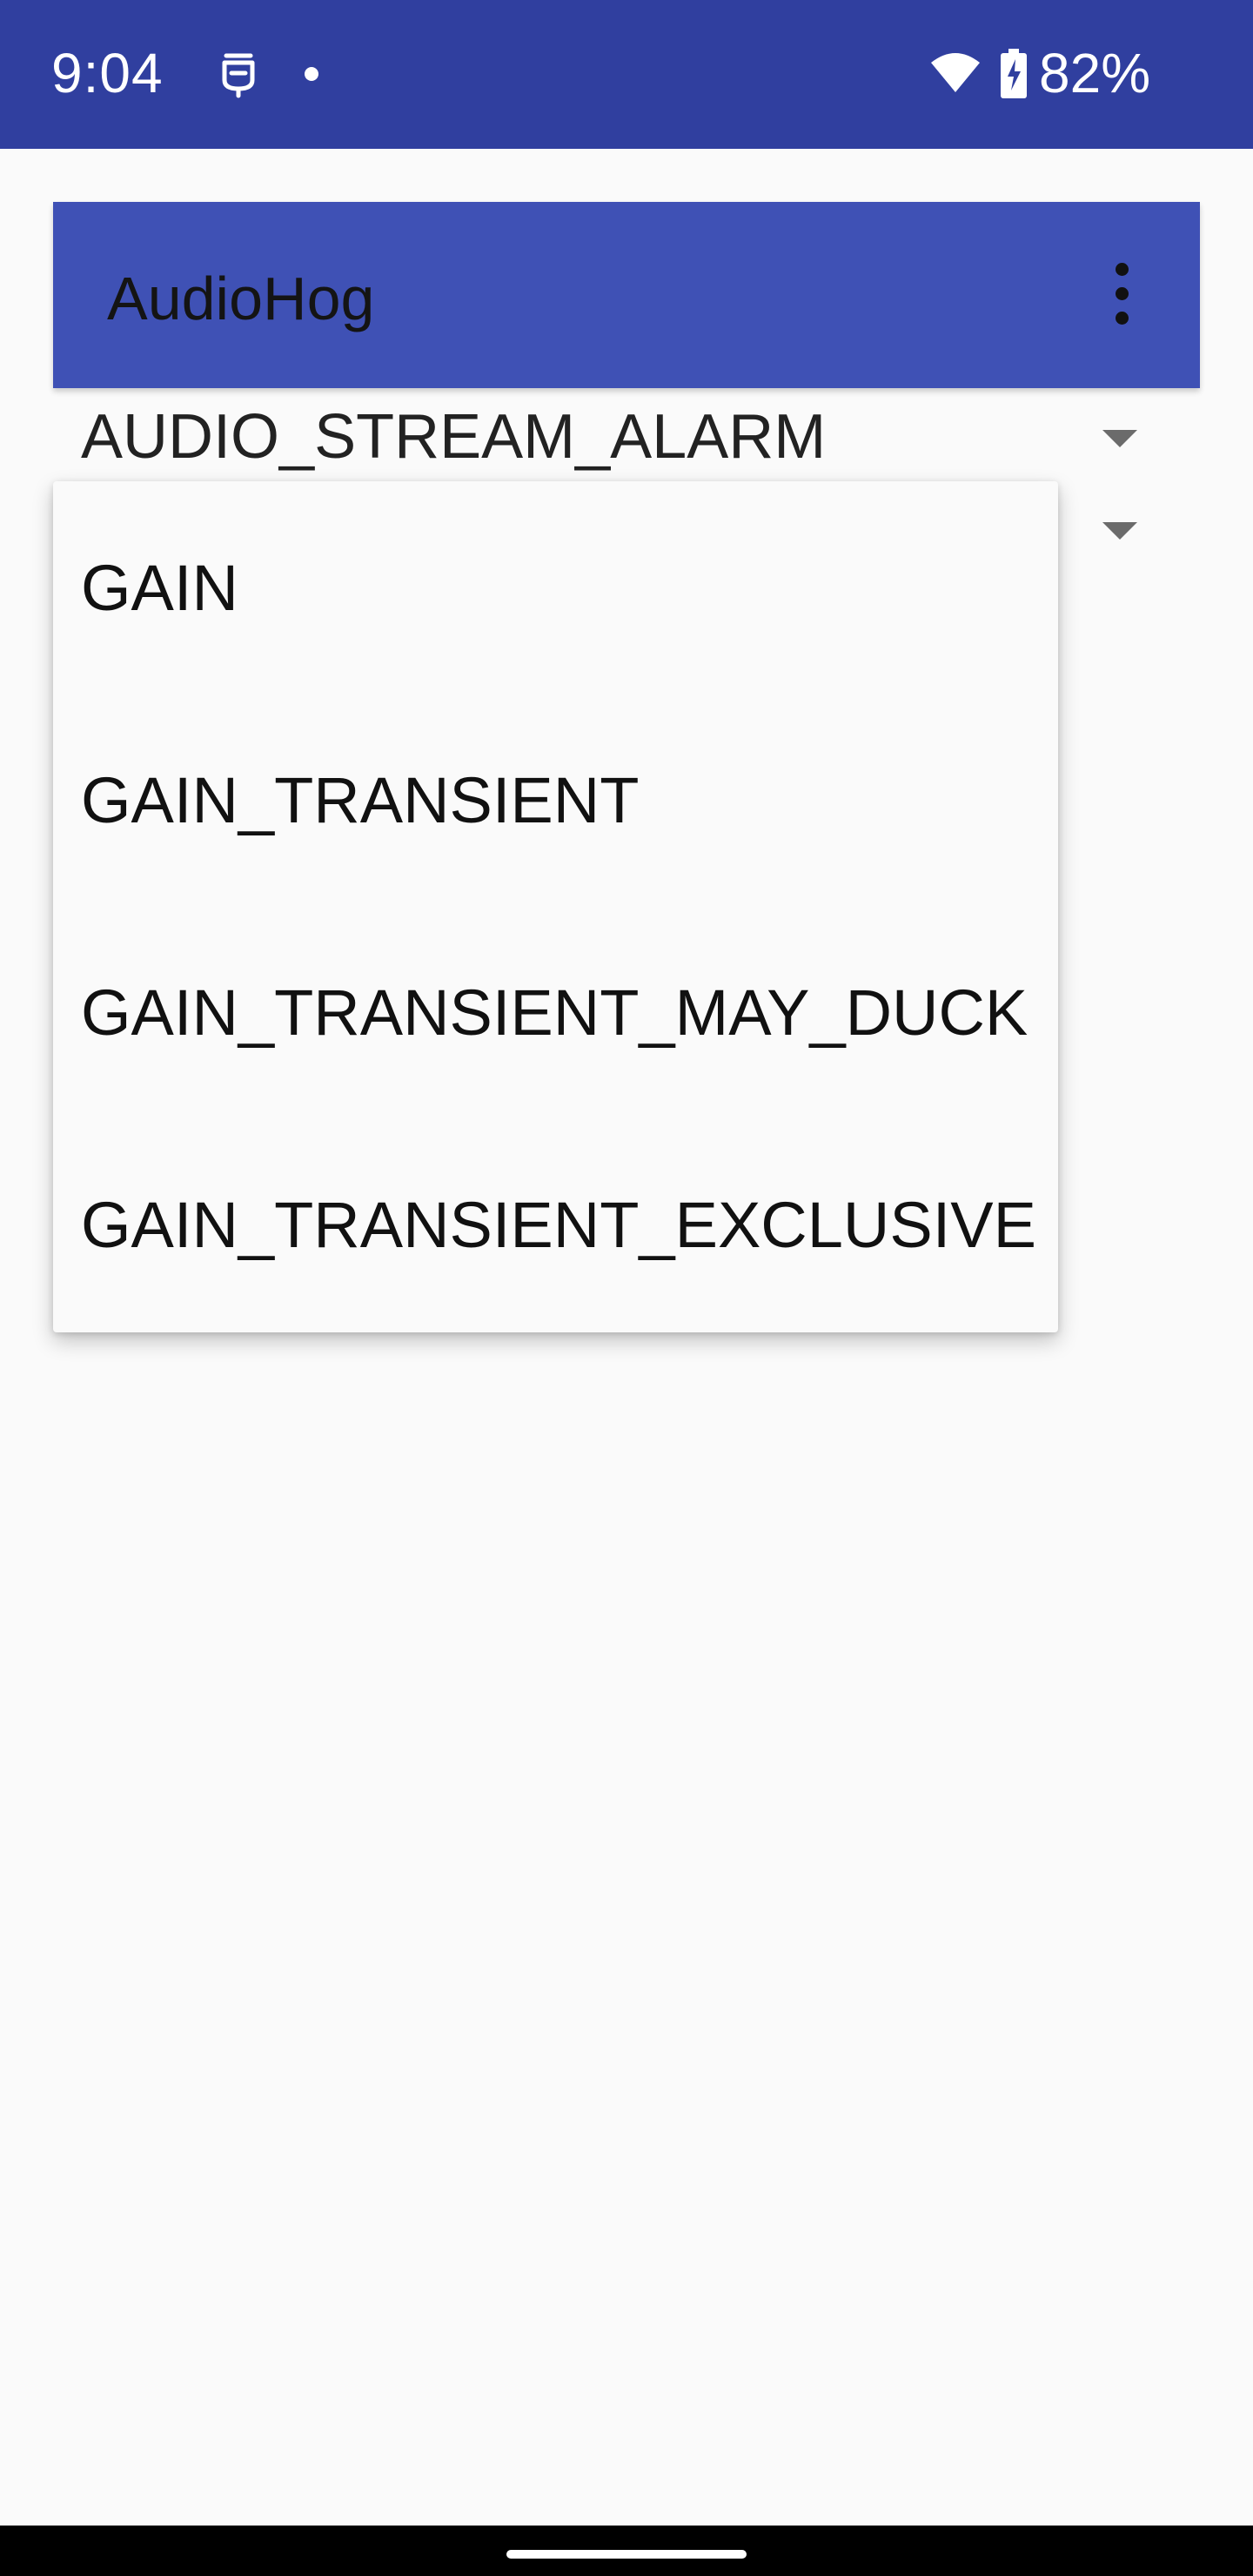 The height and width of the screenshot is (2576, 1253). Describe the element at coordinates (454, 437) in the screenshot. I see `stream-spinner-value: AUDIO_STREAM_ALARM` at that location.